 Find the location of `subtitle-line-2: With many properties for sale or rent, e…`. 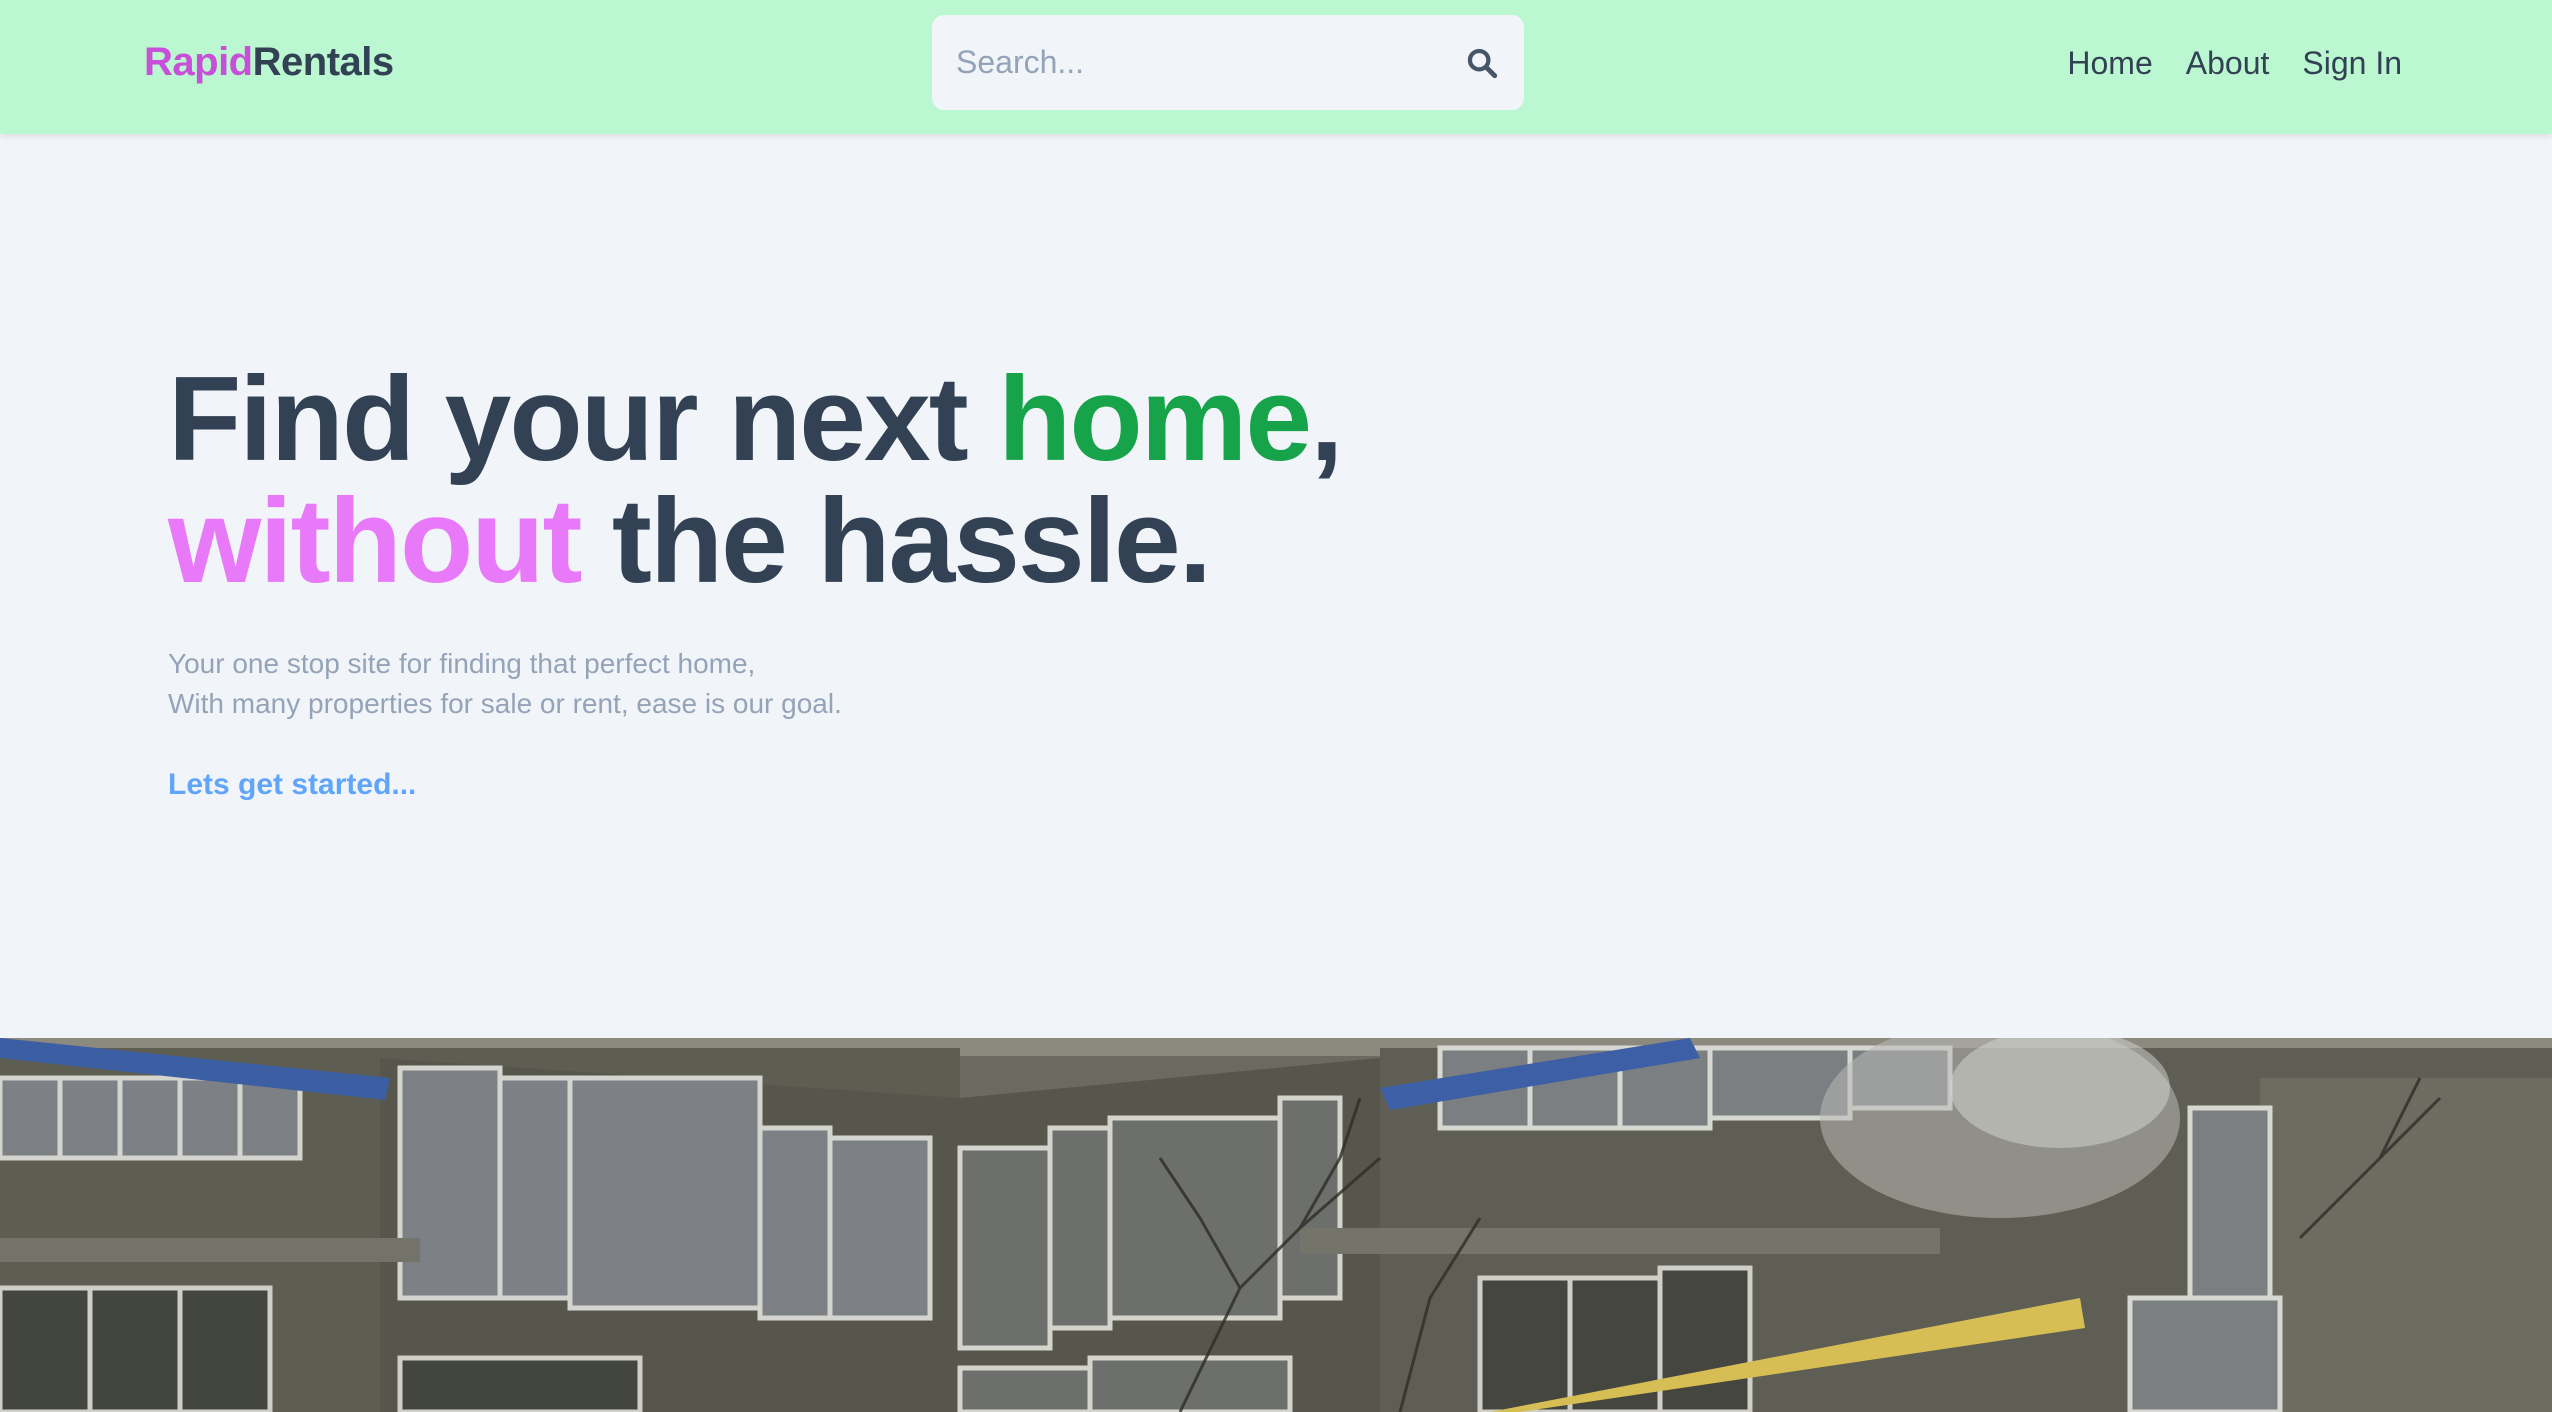

subtitle-line-2: With many properties for sale or rent, e… is located at coordinates (505, 703).